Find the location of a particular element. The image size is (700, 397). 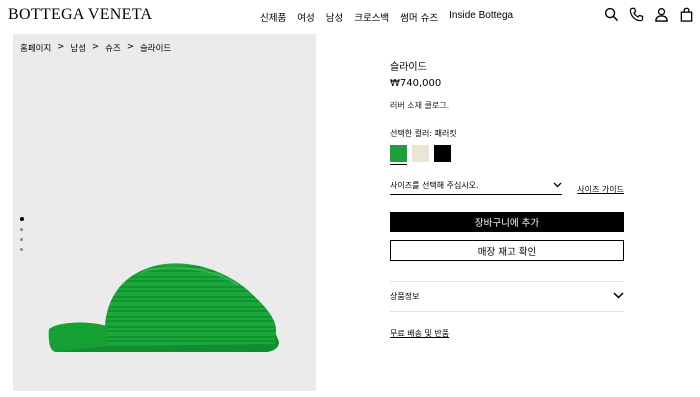

size-select: 사이즈를 선택해 주십시오. is located at coordinates (476, 187).